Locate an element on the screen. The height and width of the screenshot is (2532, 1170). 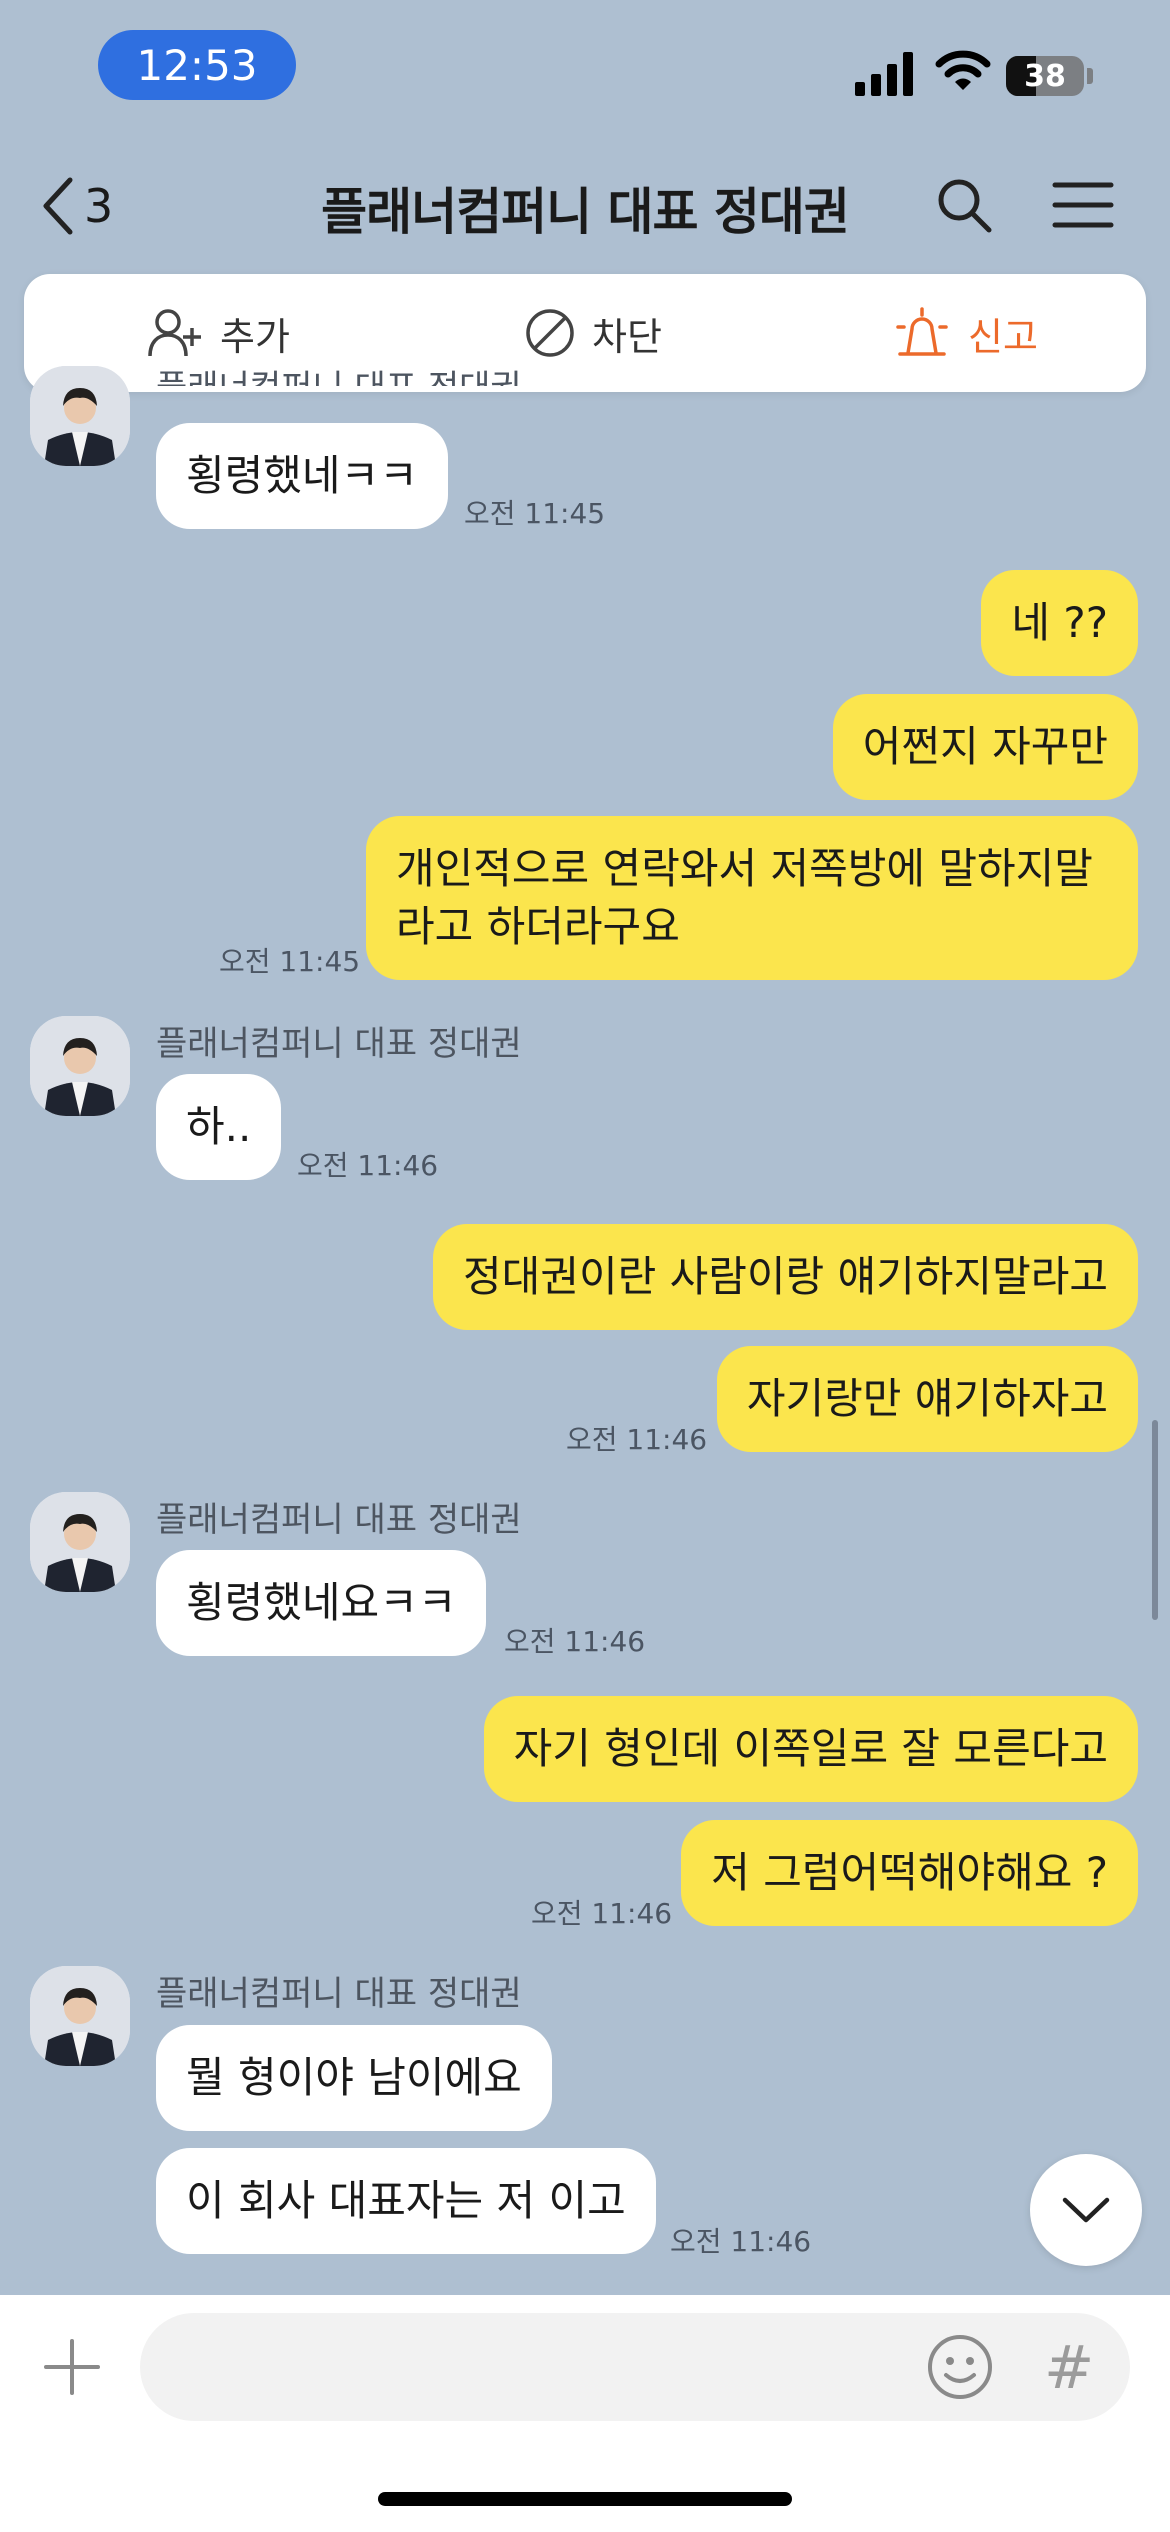
unread-count: 3 is located at coordinates (99, 206).